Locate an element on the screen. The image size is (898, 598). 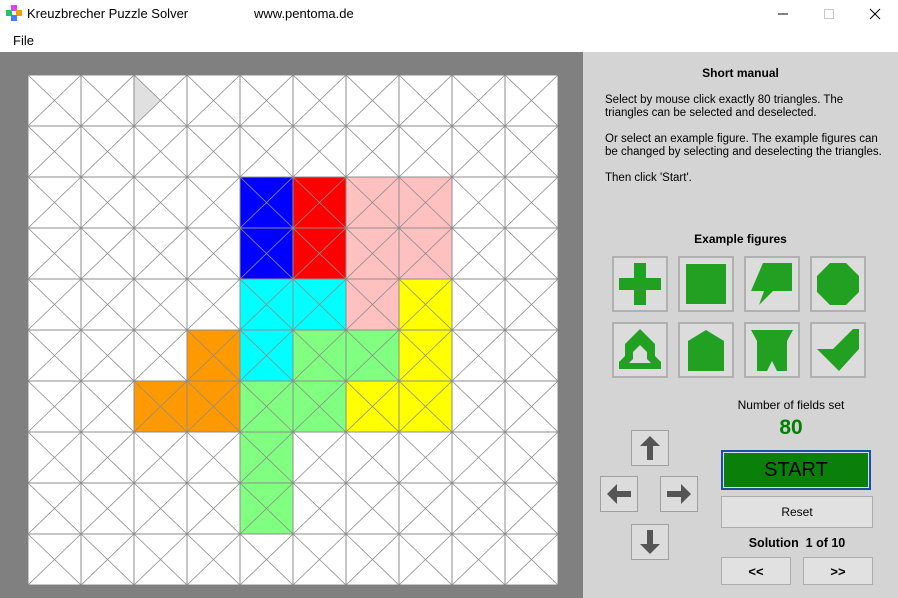
example-house-button is located at coordinates (706, 350).